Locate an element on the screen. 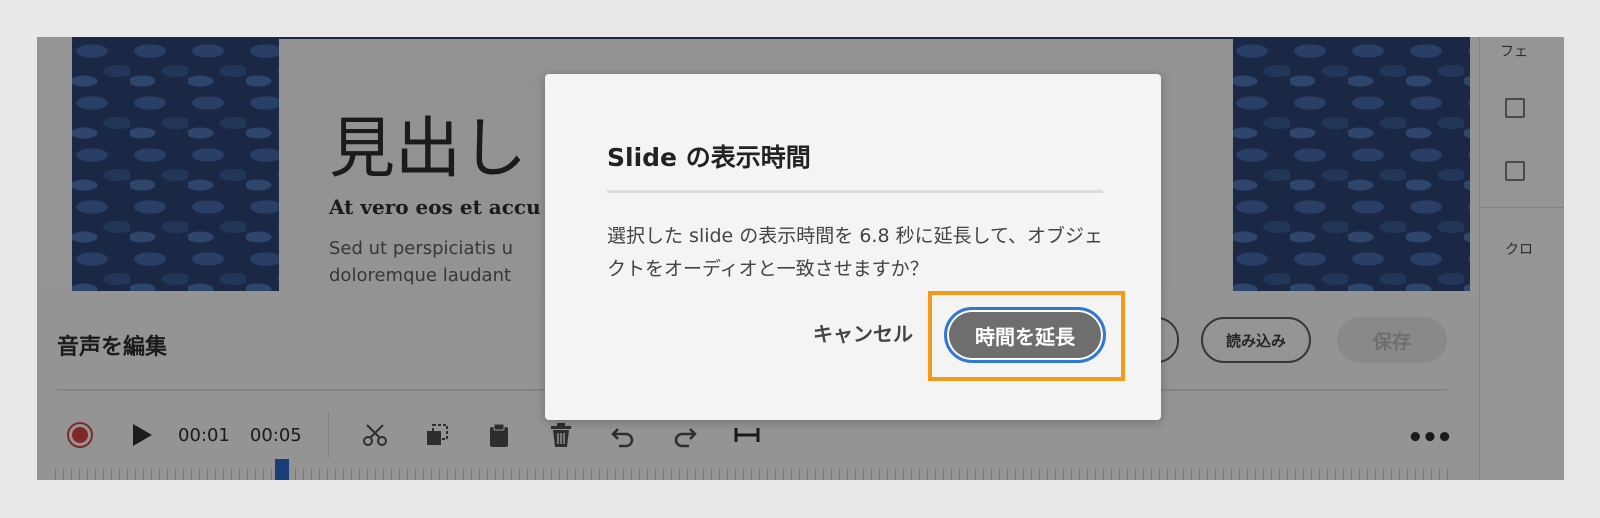 The width and height of the screenshot is (1600, 518). cancel-button: キャンセル is located at coordinates (863, 332).